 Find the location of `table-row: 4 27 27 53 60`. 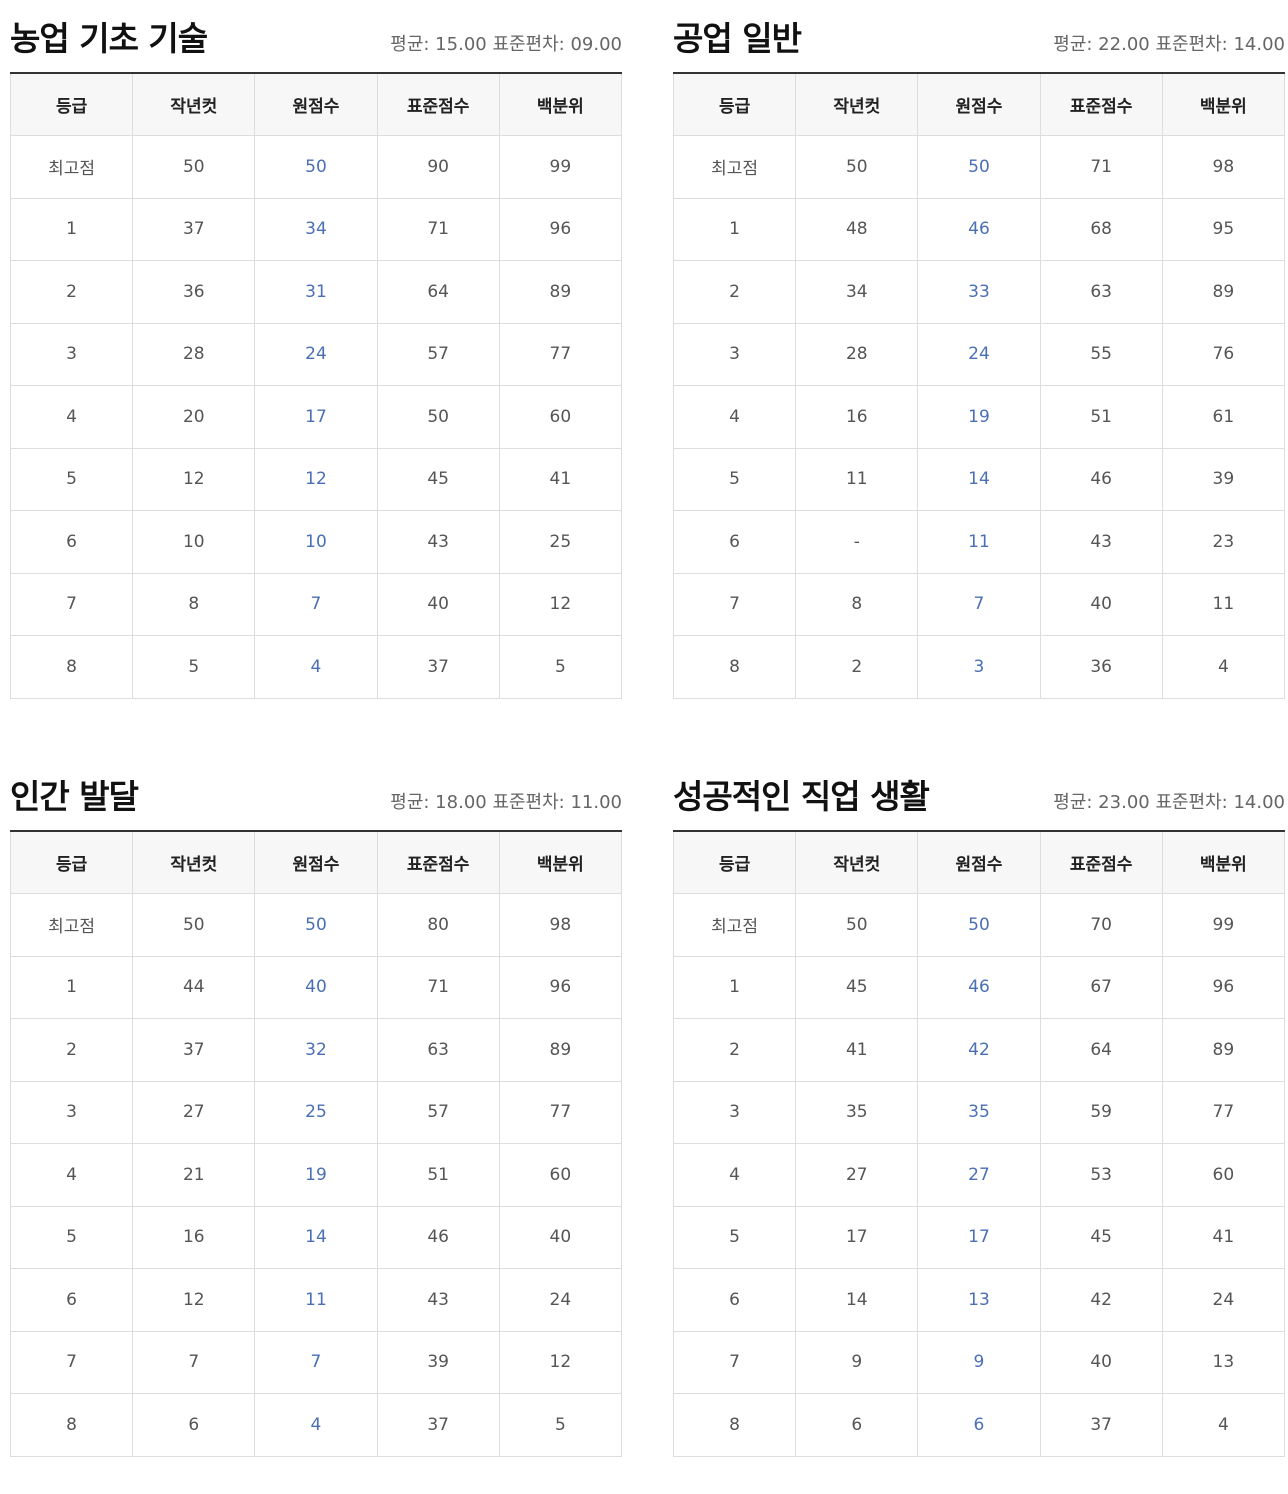

table-row: 4 27 27 53 60 is located at coordinates (979, 1175).